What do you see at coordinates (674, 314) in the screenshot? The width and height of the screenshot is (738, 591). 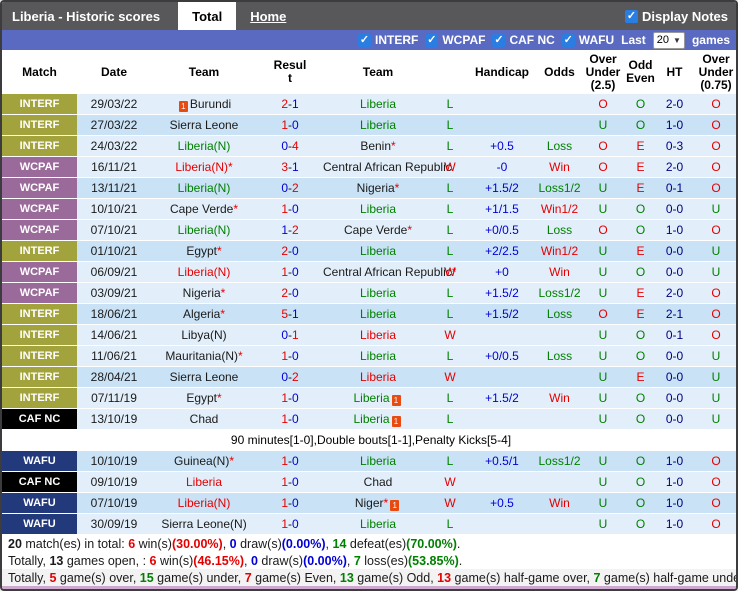 I see `half-time-score: 2-1` at bounding box center [674, 314].